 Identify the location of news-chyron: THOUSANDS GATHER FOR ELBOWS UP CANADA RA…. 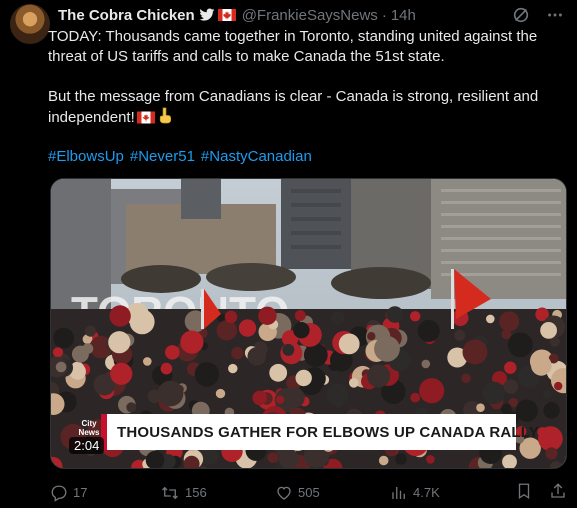
(320, 432).